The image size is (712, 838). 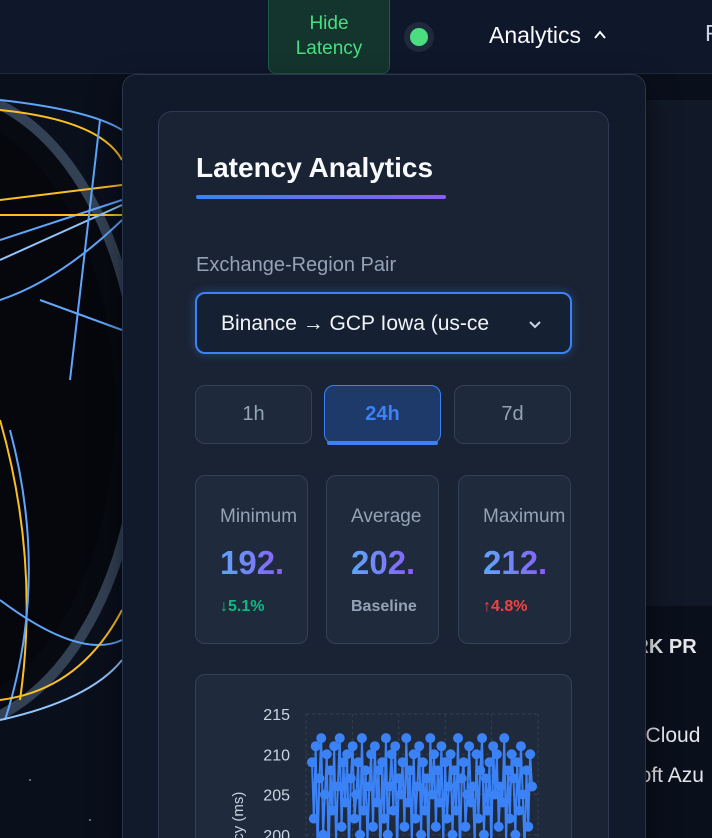 What do you see at coordinates (315, 167) in the screenshot?
I see `latency-analytics-title: Latency Analytics` at bounding box center [315, 167].